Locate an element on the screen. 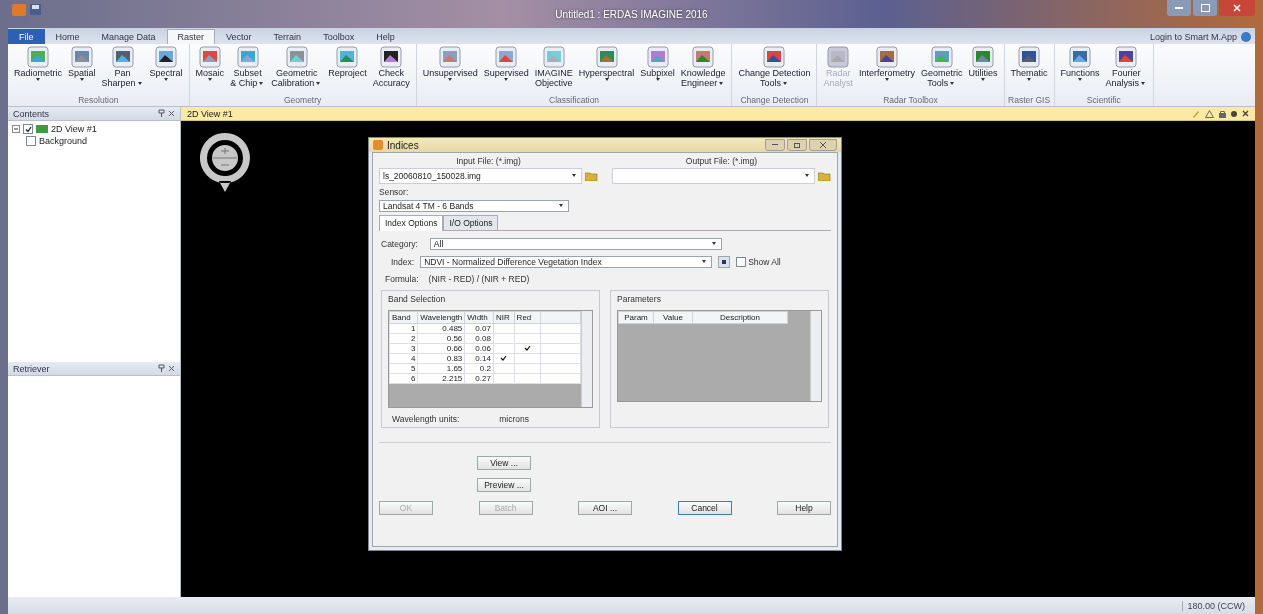 The image size is (1263, 614). dialog-button: Help is located at coordinates (804, 508).